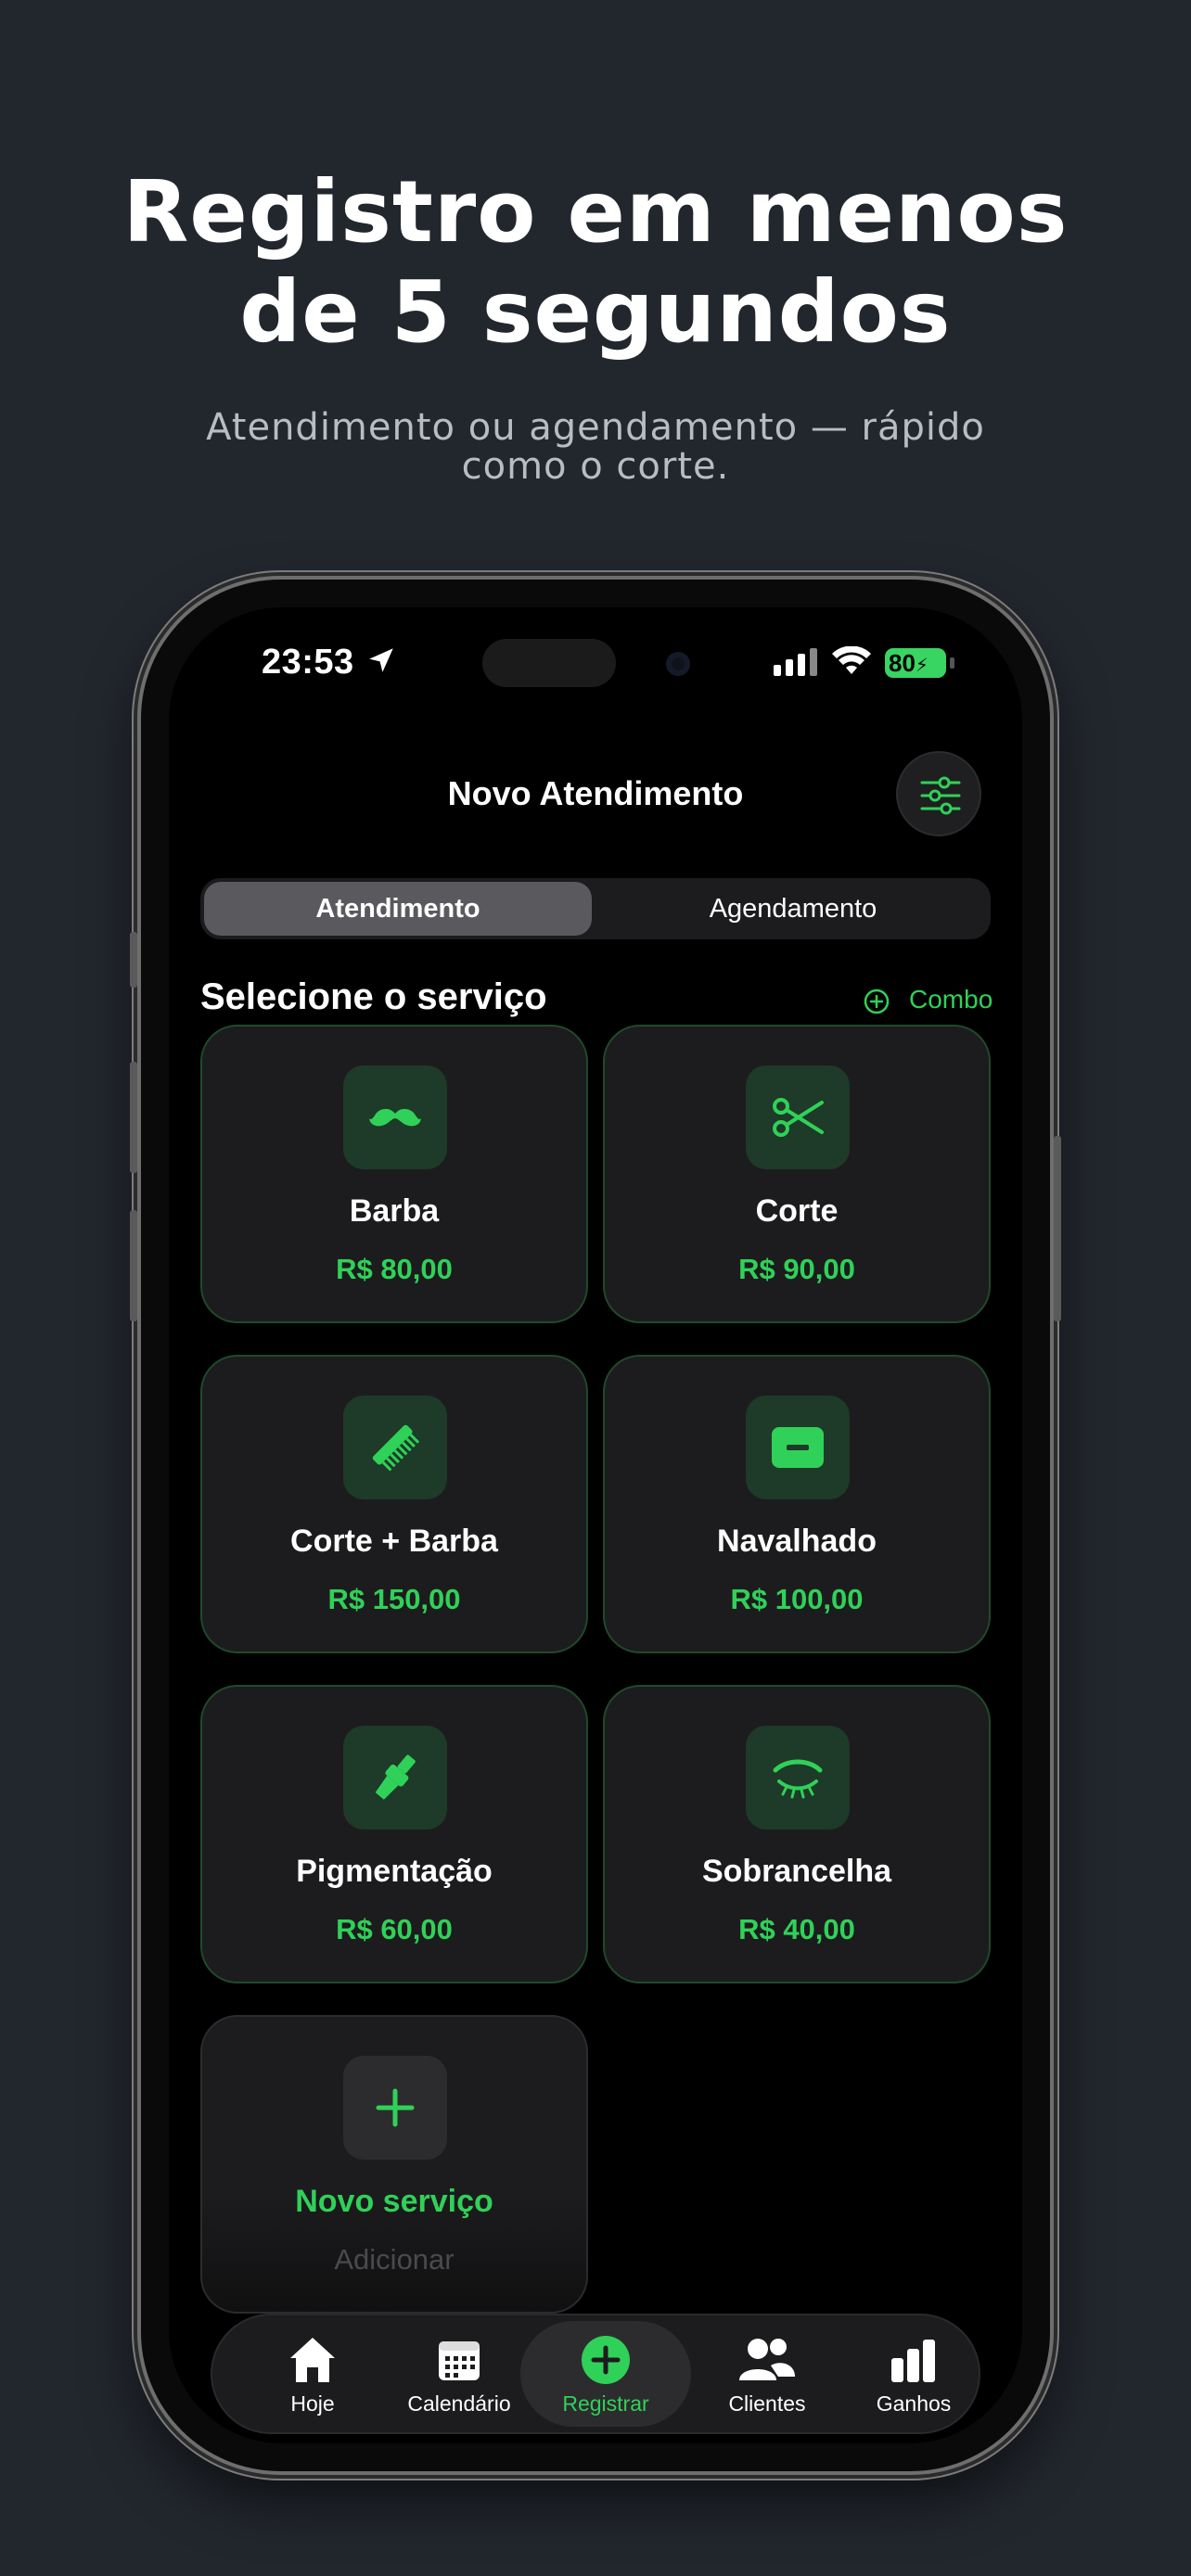 The width and height of the screenshot is (1191, 2576). What do you see at coordinates (394, 1541) in the screenshot?
I see `service-name: Corte + Barba` at bounding box center [394, 1541].